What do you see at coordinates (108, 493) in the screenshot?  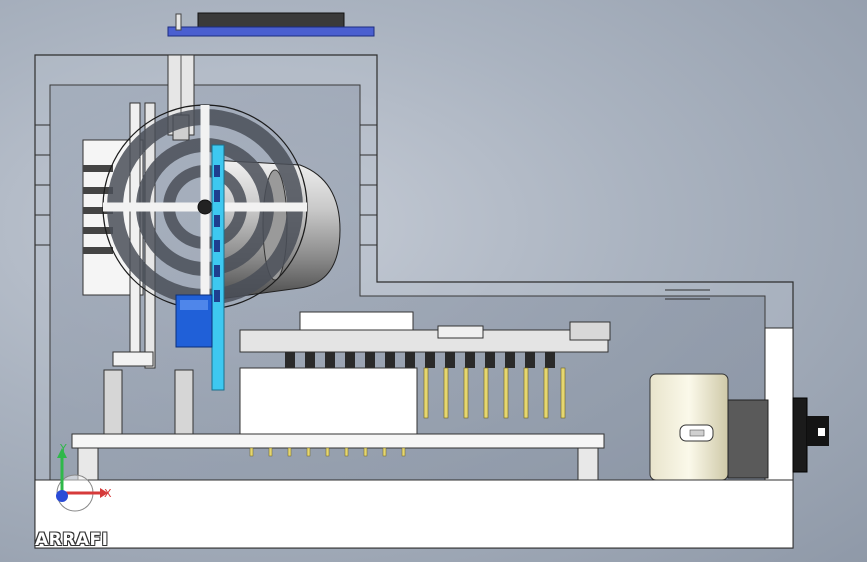 I see `triad-x-label: X` at bounding box center [108, 493].